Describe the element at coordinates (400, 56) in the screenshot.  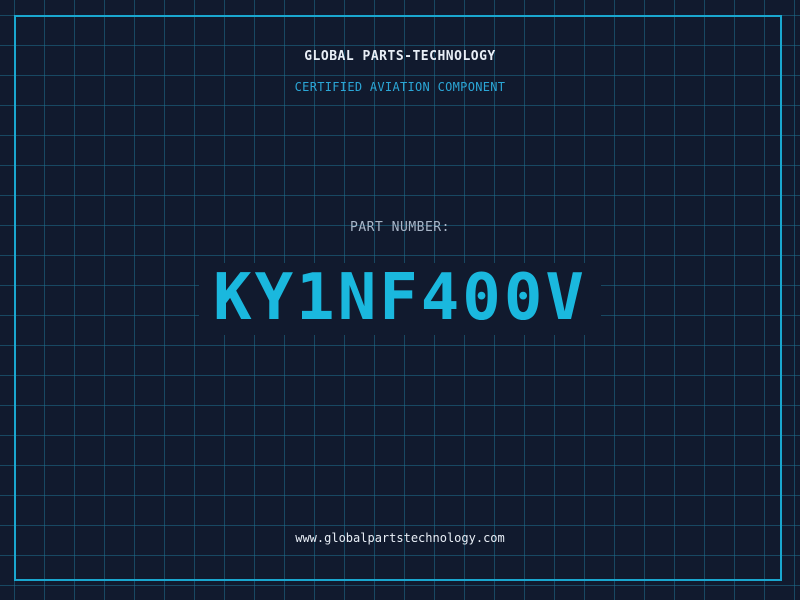
I see `company-name: GLOBAL PARTS-TECHNOLOGY` at that location.